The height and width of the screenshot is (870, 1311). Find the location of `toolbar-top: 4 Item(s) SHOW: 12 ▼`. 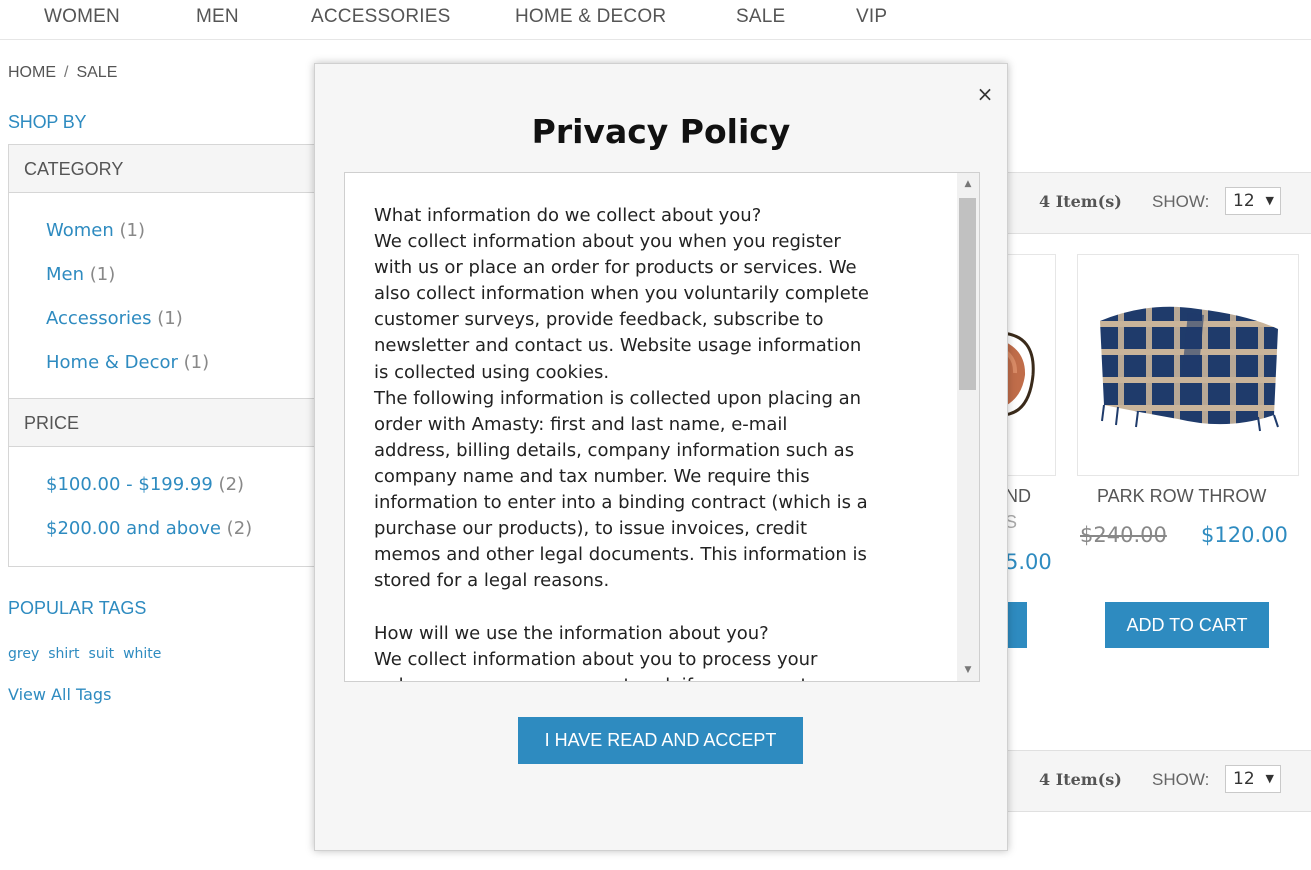

toolbar-top: 4 Item(s) SHOW: 12 ▼ is located at coordinates (1158, 203).